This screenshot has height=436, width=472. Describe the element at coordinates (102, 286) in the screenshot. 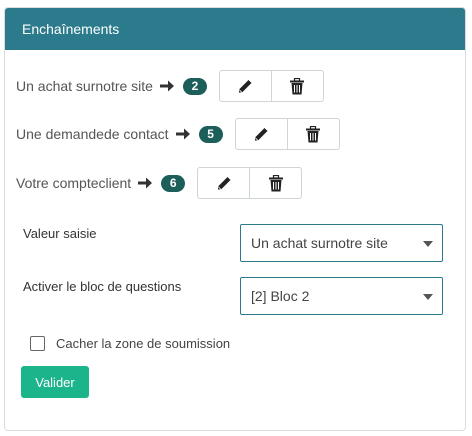

I see `bloc-questions-label: Activer le bloc de questions` at that location.